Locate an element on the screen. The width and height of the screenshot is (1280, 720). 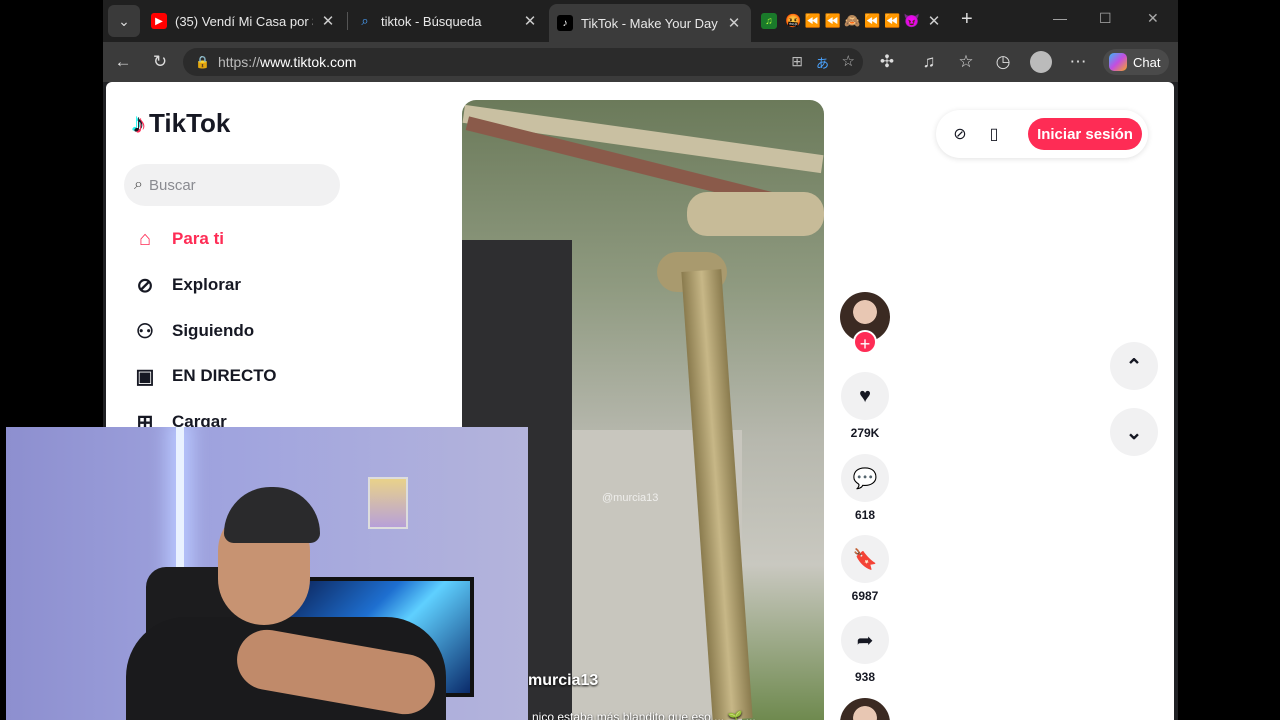
emoji-icon: ♫ is located at coordinates (769, 21).